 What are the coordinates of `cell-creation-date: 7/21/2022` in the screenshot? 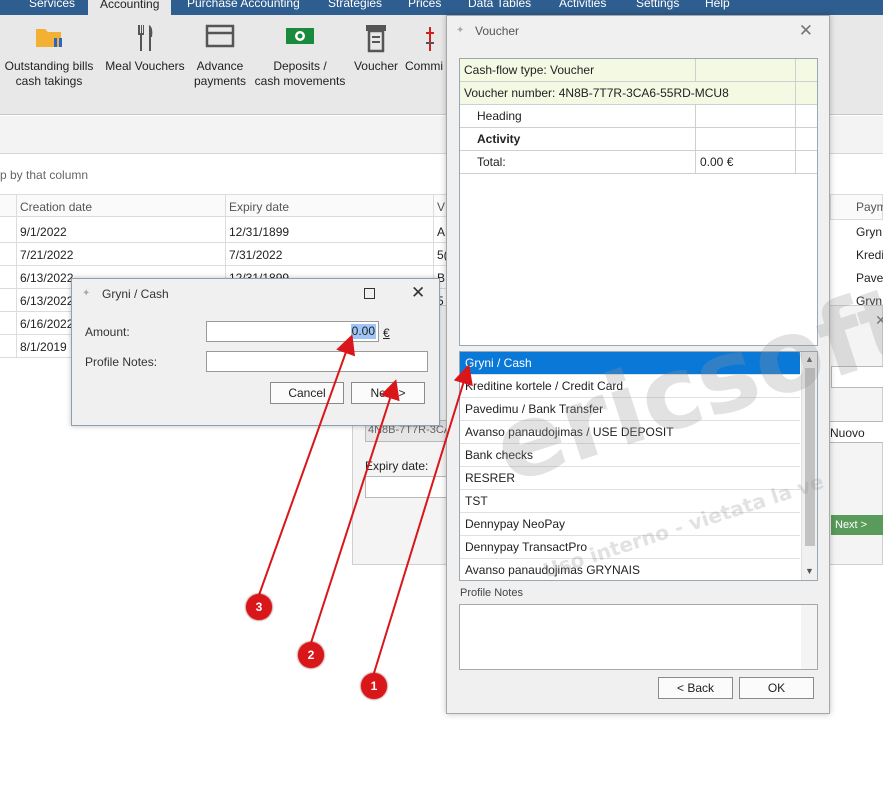 It's located at (47, 255).